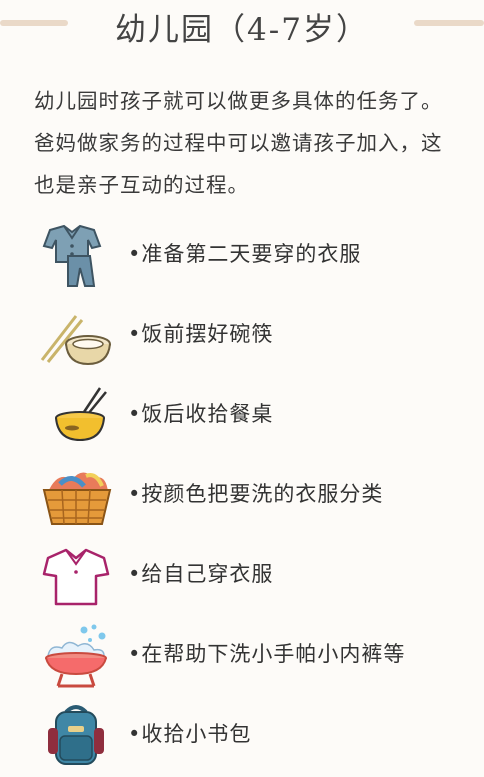 This screenshot has width=484, height=777. I want to click on list-item: •按颜色把要洗的衣服分类, so click(242, 494).